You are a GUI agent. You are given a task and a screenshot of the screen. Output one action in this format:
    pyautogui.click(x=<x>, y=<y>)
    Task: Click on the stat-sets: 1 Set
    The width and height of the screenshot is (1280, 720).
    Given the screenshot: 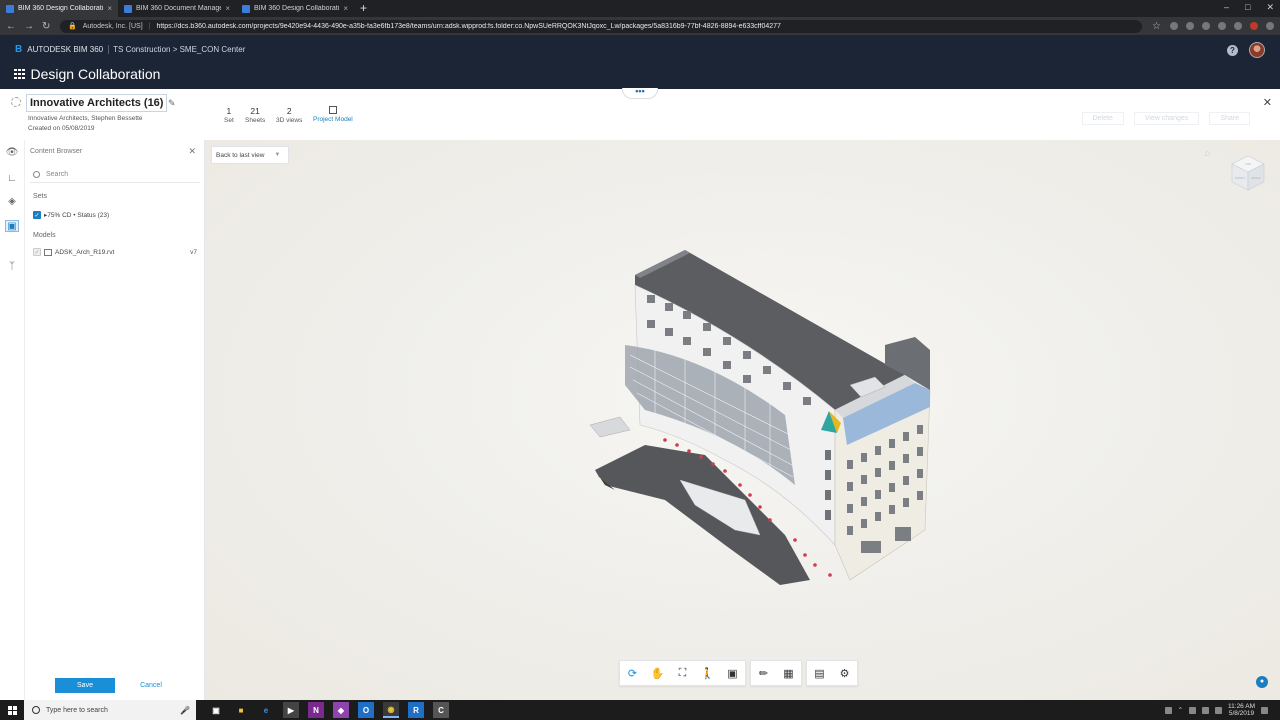 What is the action you would take?
    pyautogui.click(x=229, y=114)
    